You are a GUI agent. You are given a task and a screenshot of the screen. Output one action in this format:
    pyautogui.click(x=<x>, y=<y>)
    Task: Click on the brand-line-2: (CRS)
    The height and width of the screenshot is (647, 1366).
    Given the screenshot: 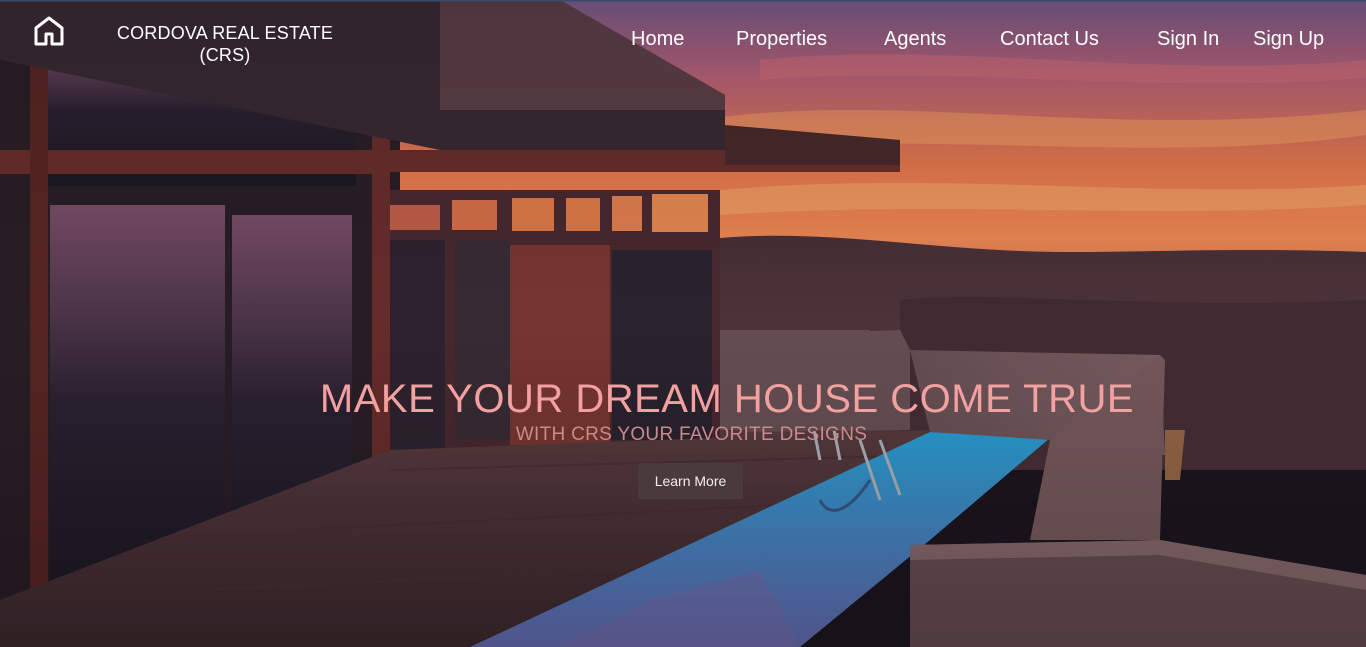 What is the action you would take?
    pyautogui.click(x=225, y=55)
    